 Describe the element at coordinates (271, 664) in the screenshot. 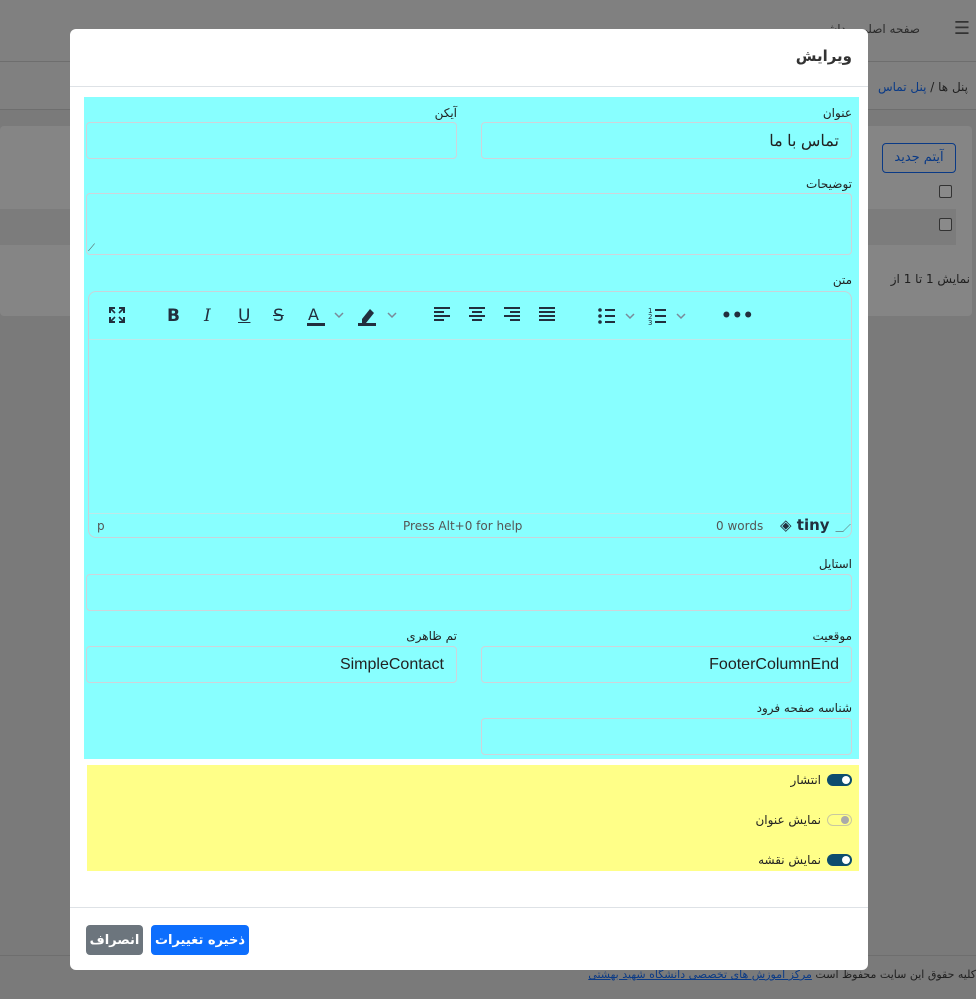

I see `theme-input` at that location.